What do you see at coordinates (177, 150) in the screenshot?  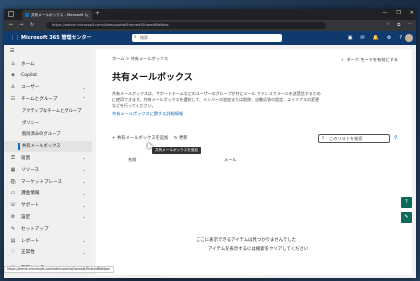 I see `tooltip: 共有メールボックスを追加` at bounding box center [177, 150].